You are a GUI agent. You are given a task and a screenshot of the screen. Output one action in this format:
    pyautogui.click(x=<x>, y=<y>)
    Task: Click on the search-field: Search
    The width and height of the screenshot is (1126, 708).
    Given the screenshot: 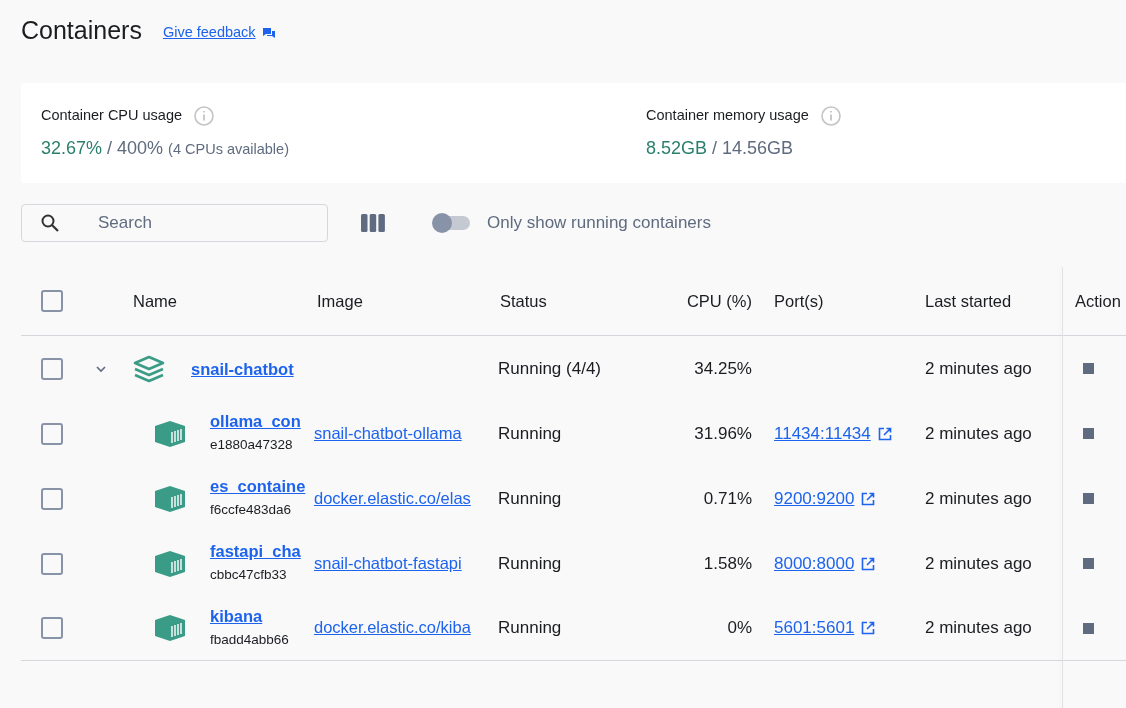 What is the action you would take?
    pyautogui.click(x=174, y=223)
    